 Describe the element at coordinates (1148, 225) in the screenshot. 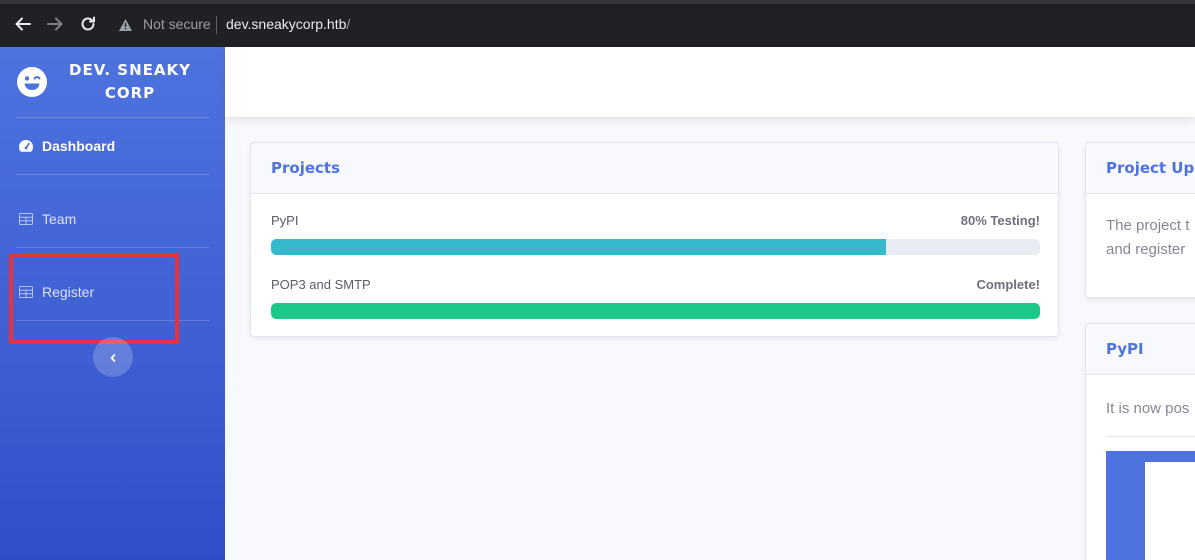

I see `updates-text-line: The project t` at that location.